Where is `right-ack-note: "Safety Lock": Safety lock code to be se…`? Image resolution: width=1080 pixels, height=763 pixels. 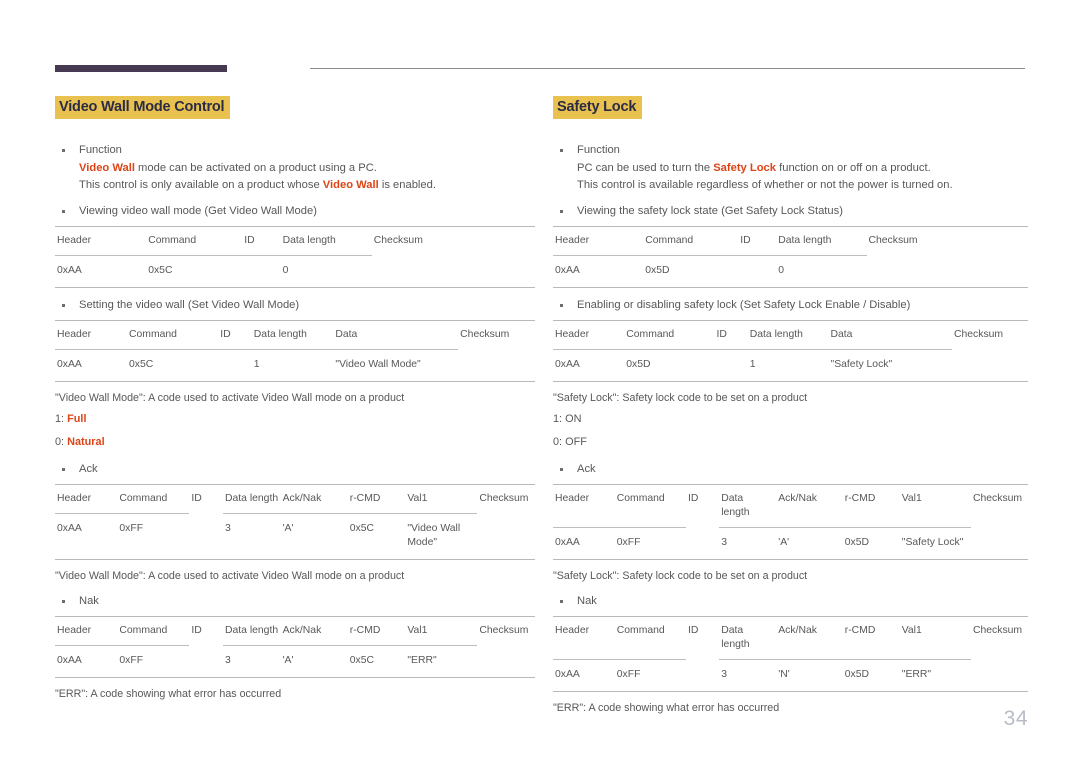 right-ack-note: "Safety Lock": Safety lock code to be se… is located at coordinates (680, 576).